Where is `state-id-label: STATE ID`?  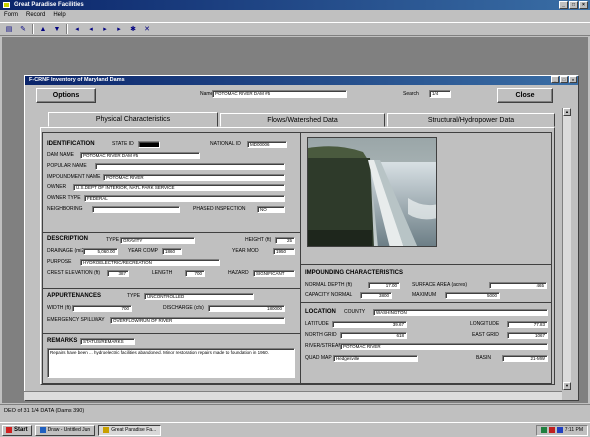 state-id-label: STATE ID is located at coordinates (123, 144).